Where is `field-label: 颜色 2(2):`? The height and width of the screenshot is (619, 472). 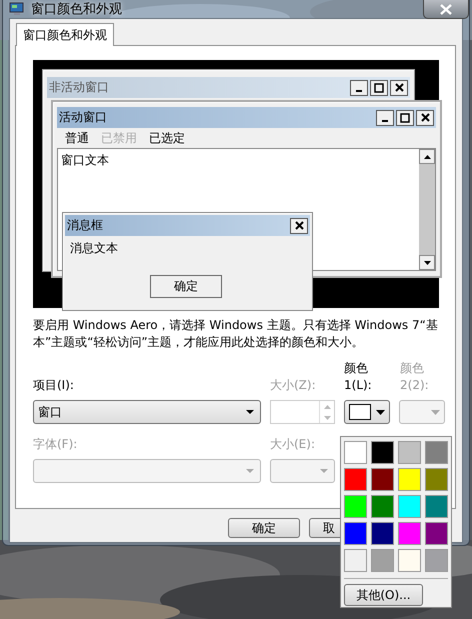
field-label: 颜色 2(2): is located at coordinates (415, 377).